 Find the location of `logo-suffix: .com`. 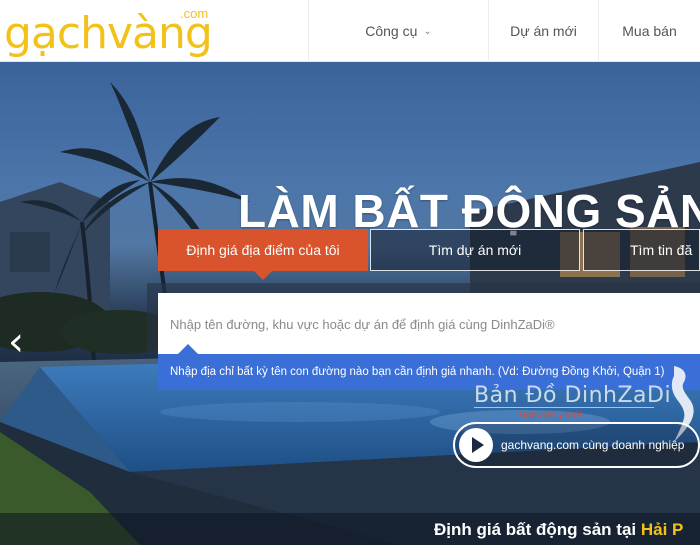

logo-suffix: .com is located at coordinates (194, 13).